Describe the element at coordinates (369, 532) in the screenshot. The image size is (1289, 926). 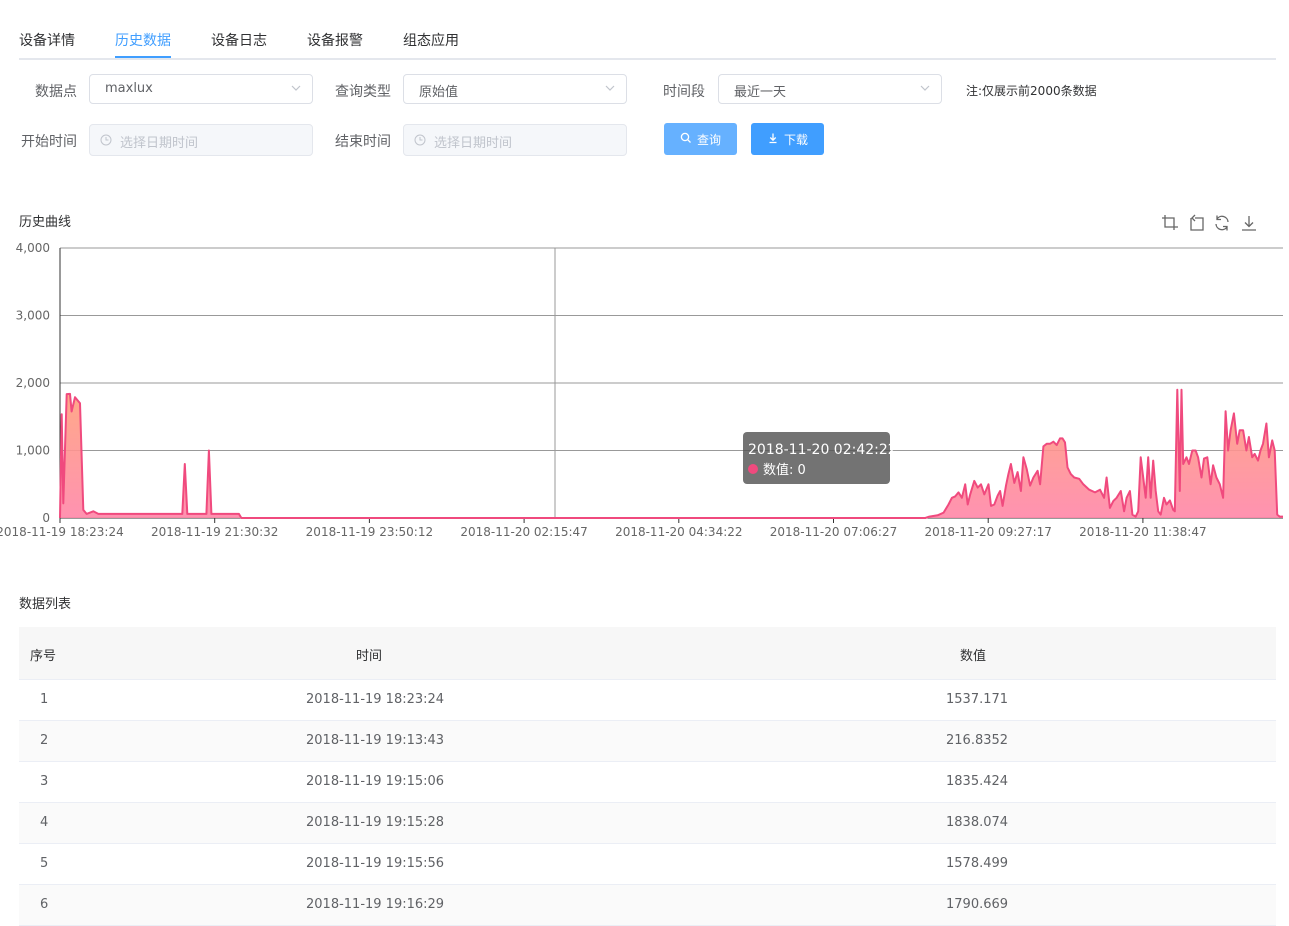
I see `x-tick-label: 2018-11-19 23:50:12` at that location.